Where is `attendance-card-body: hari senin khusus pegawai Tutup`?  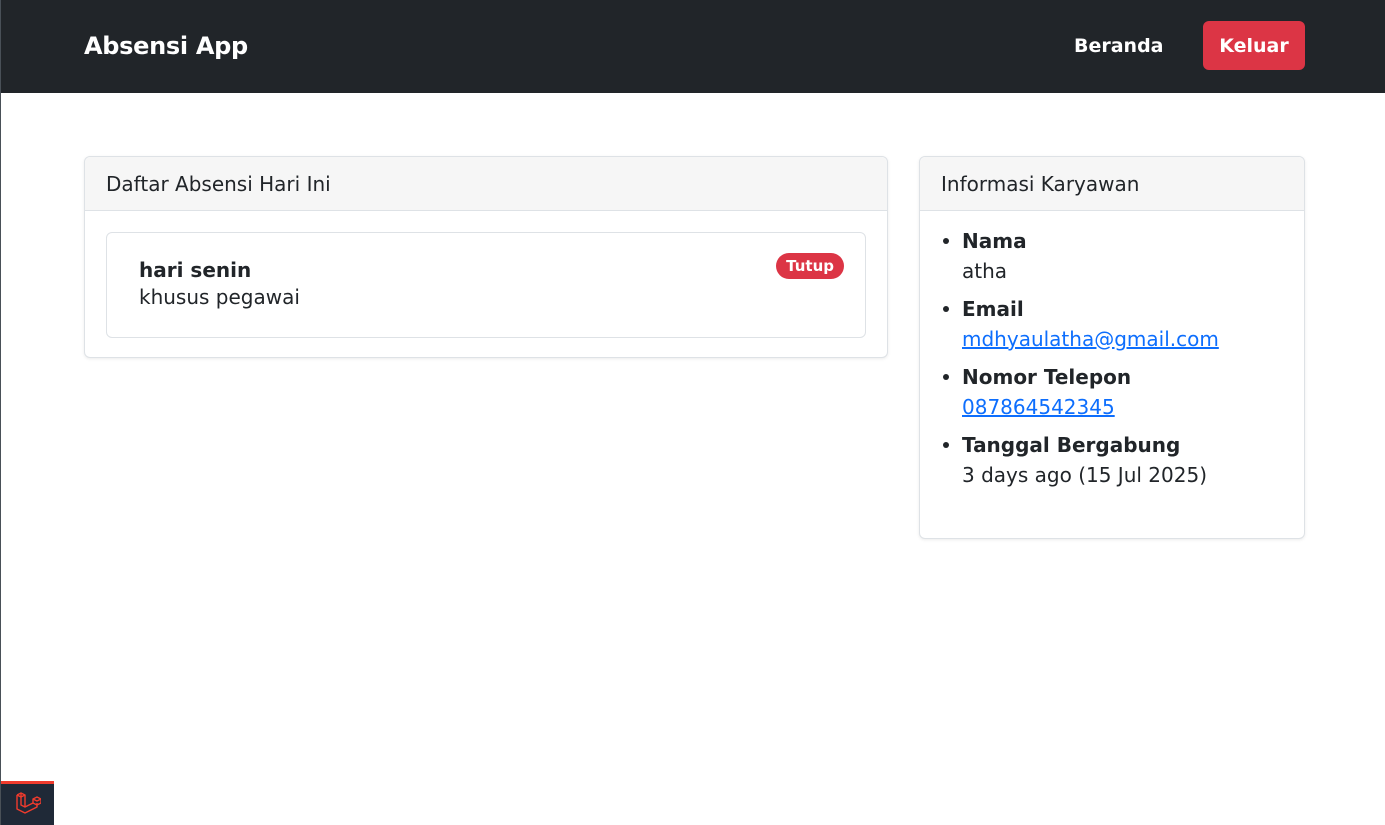 attendance-card-body: hari senin khusus pegawai Tutup is located at coordinates (486, 285).